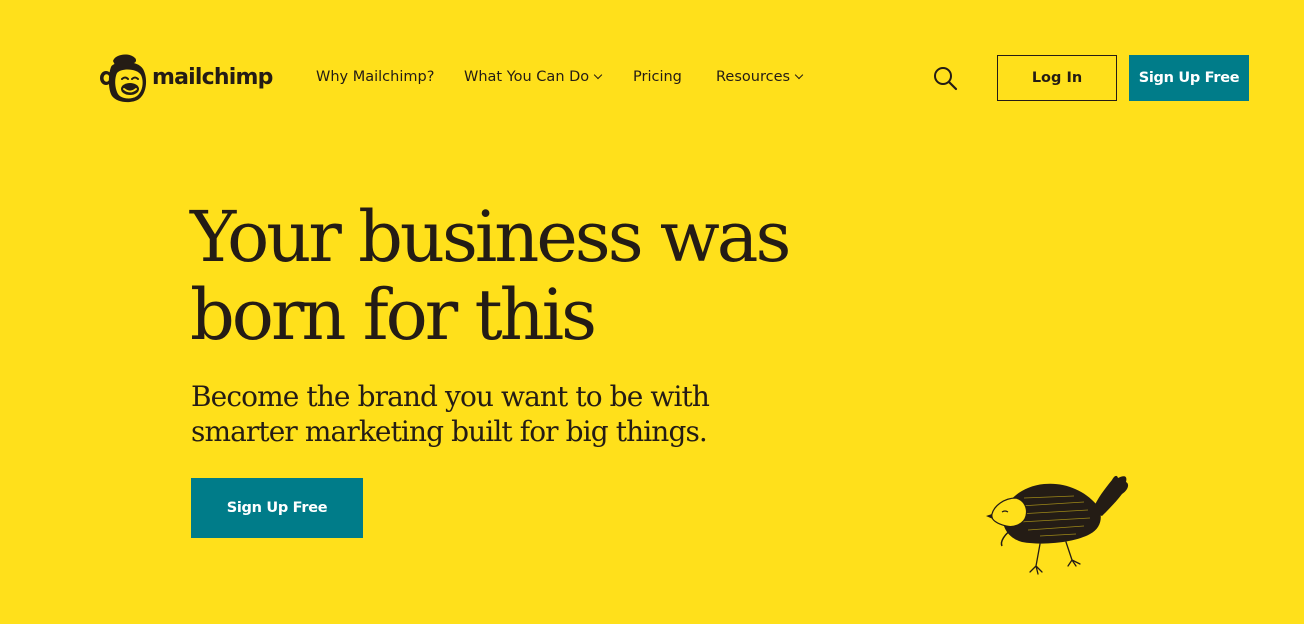 This screenshot has width=1304, height=624. I want to click on search-icon, so click(946, 79).